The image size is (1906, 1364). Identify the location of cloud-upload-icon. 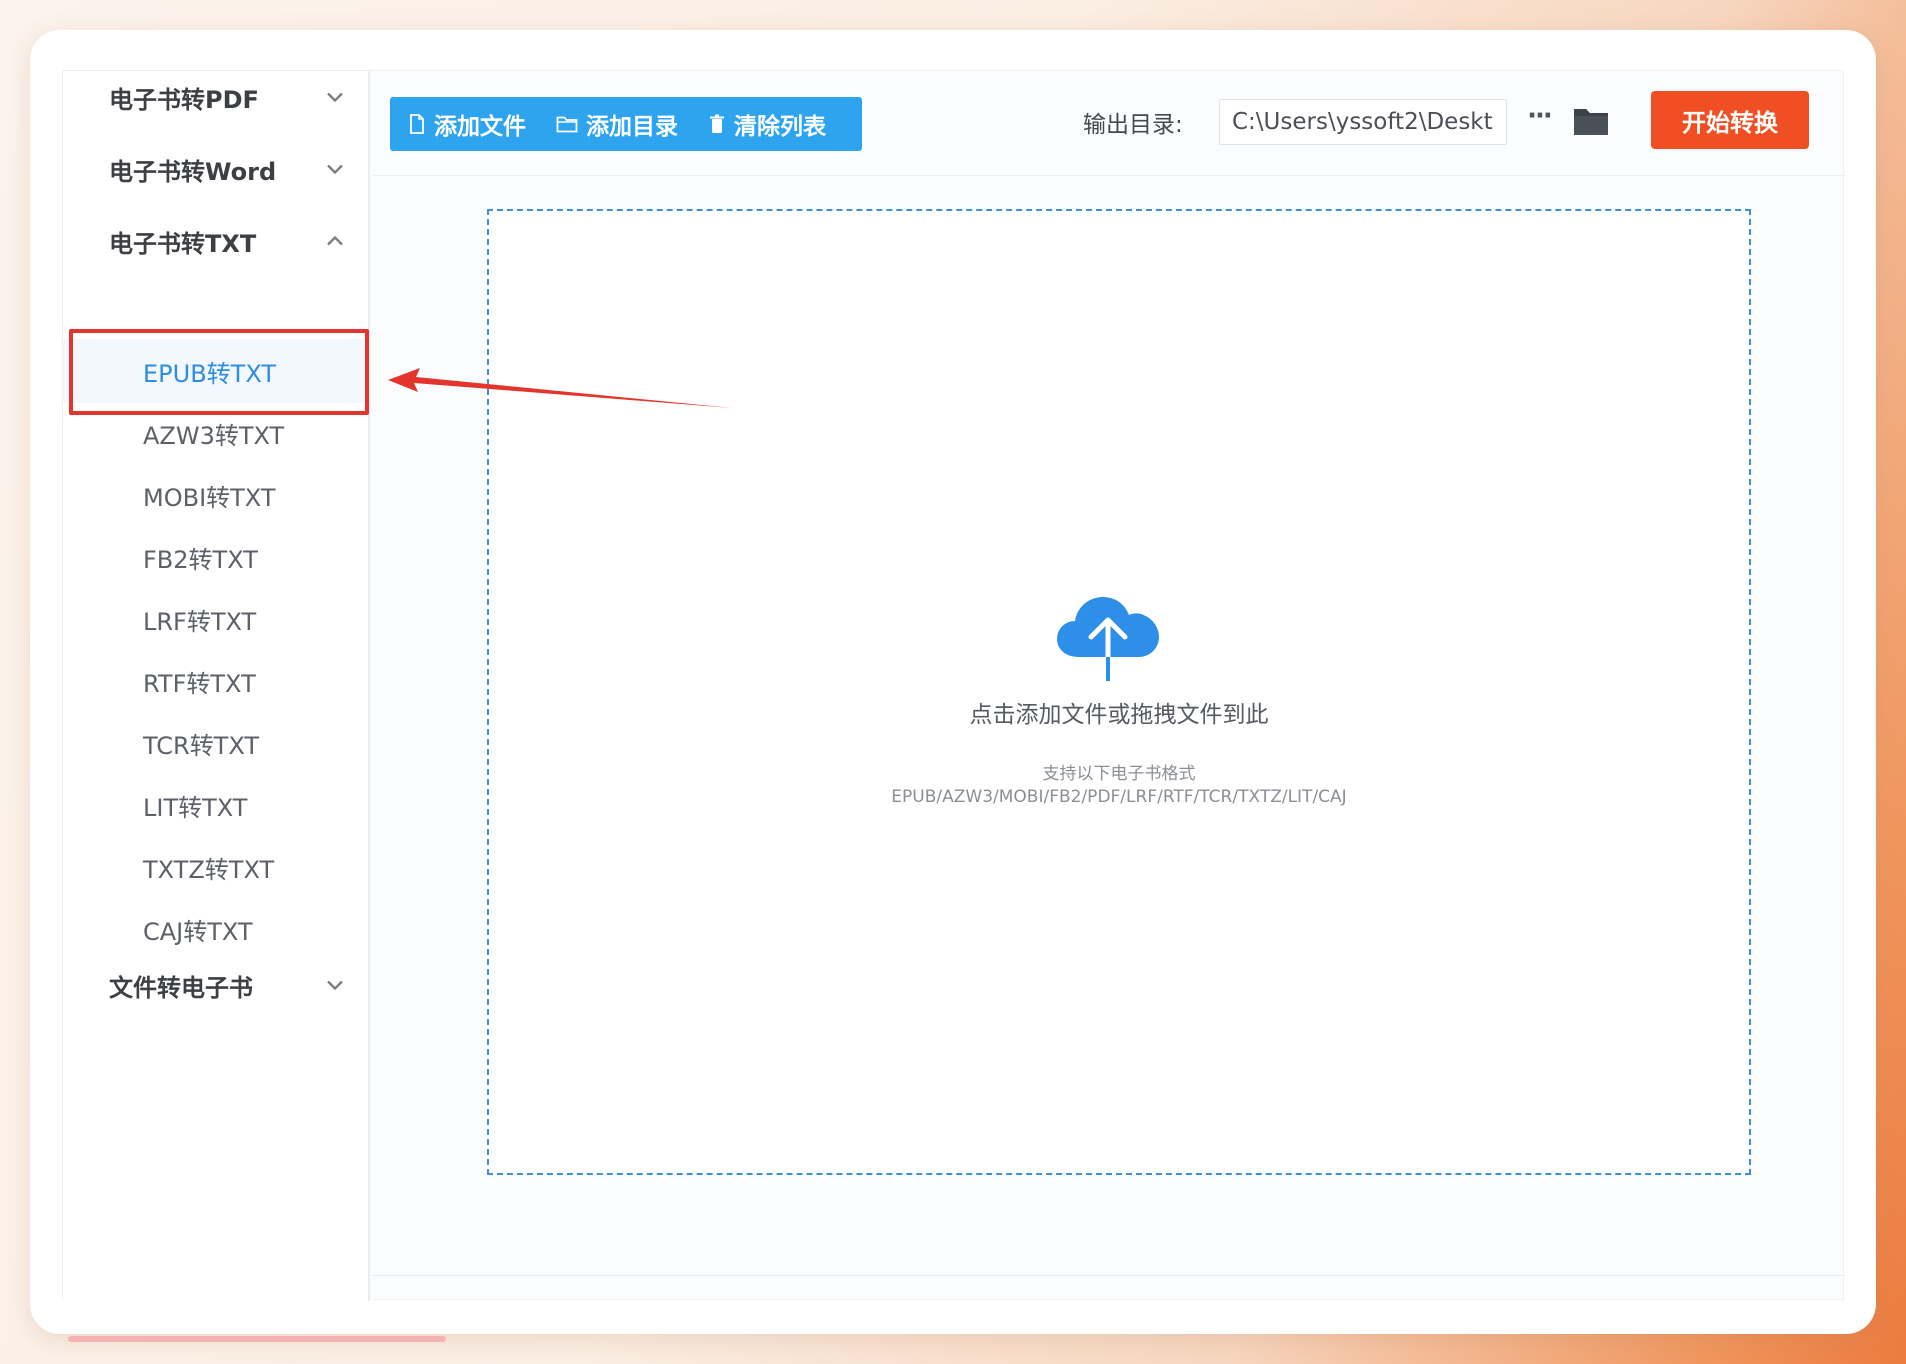
(1108, 640).